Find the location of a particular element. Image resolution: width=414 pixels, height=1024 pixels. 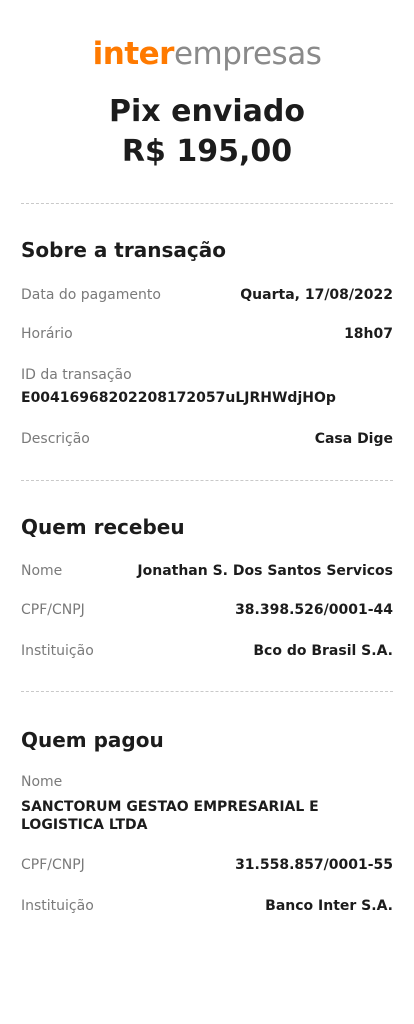

description-label: Descrição is located at coordinates (55, 439).